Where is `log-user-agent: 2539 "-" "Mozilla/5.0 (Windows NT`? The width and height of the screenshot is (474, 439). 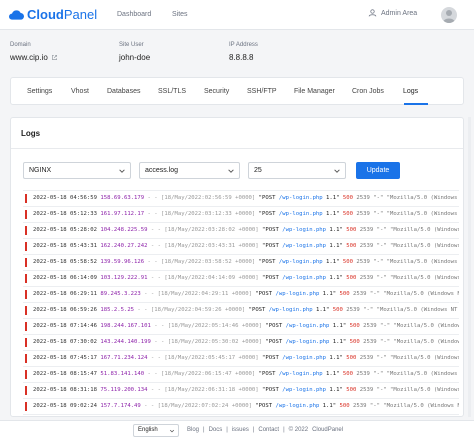 log-user-agent: 2539 "-" "Mozilla/5.0 (Windows NT is located at coordinates (406, 214).